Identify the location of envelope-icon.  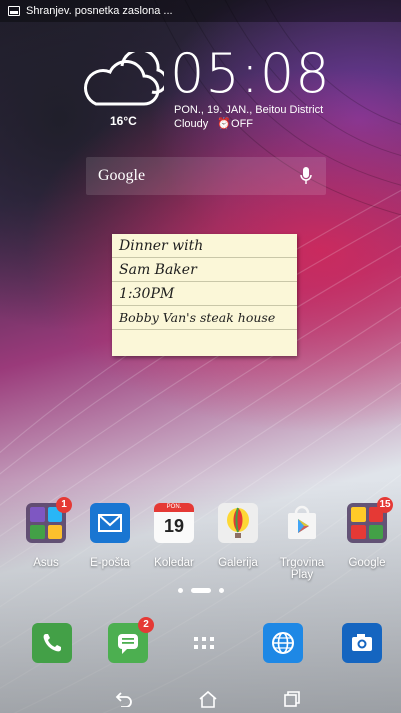
(110, 523).